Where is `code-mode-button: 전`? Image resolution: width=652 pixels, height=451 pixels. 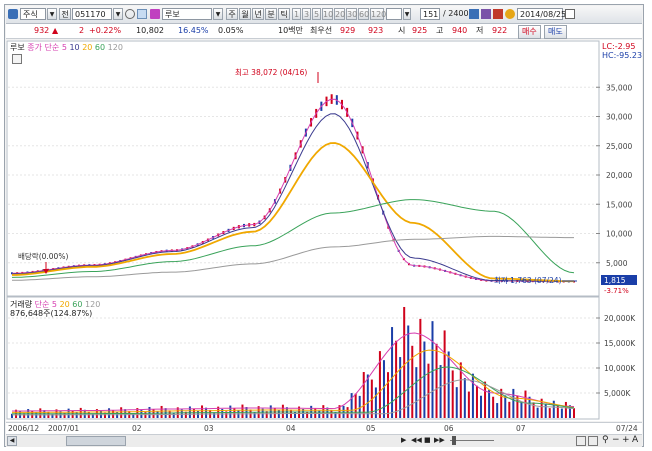
code-mode-button: 전 is located at coordinates (65, 14).